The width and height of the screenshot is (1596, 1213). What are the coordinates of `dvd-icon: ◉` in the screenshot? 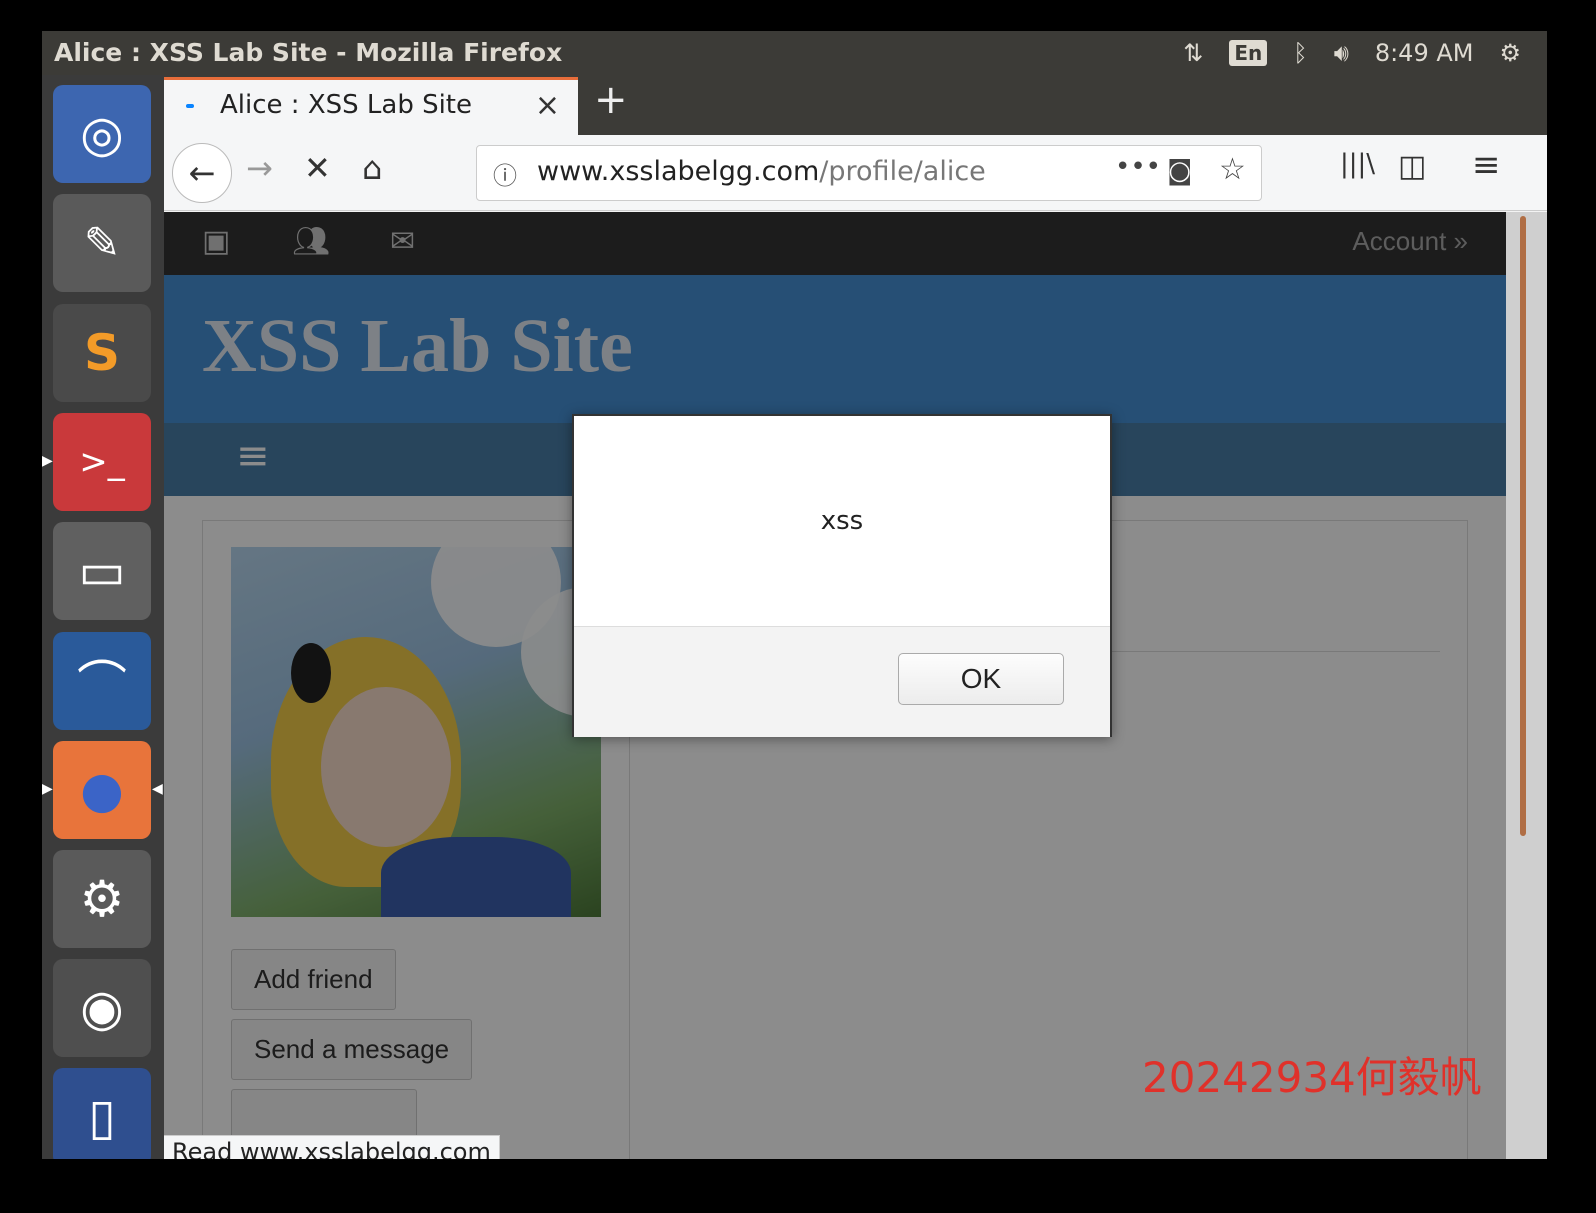 It's located at (102, 1008).